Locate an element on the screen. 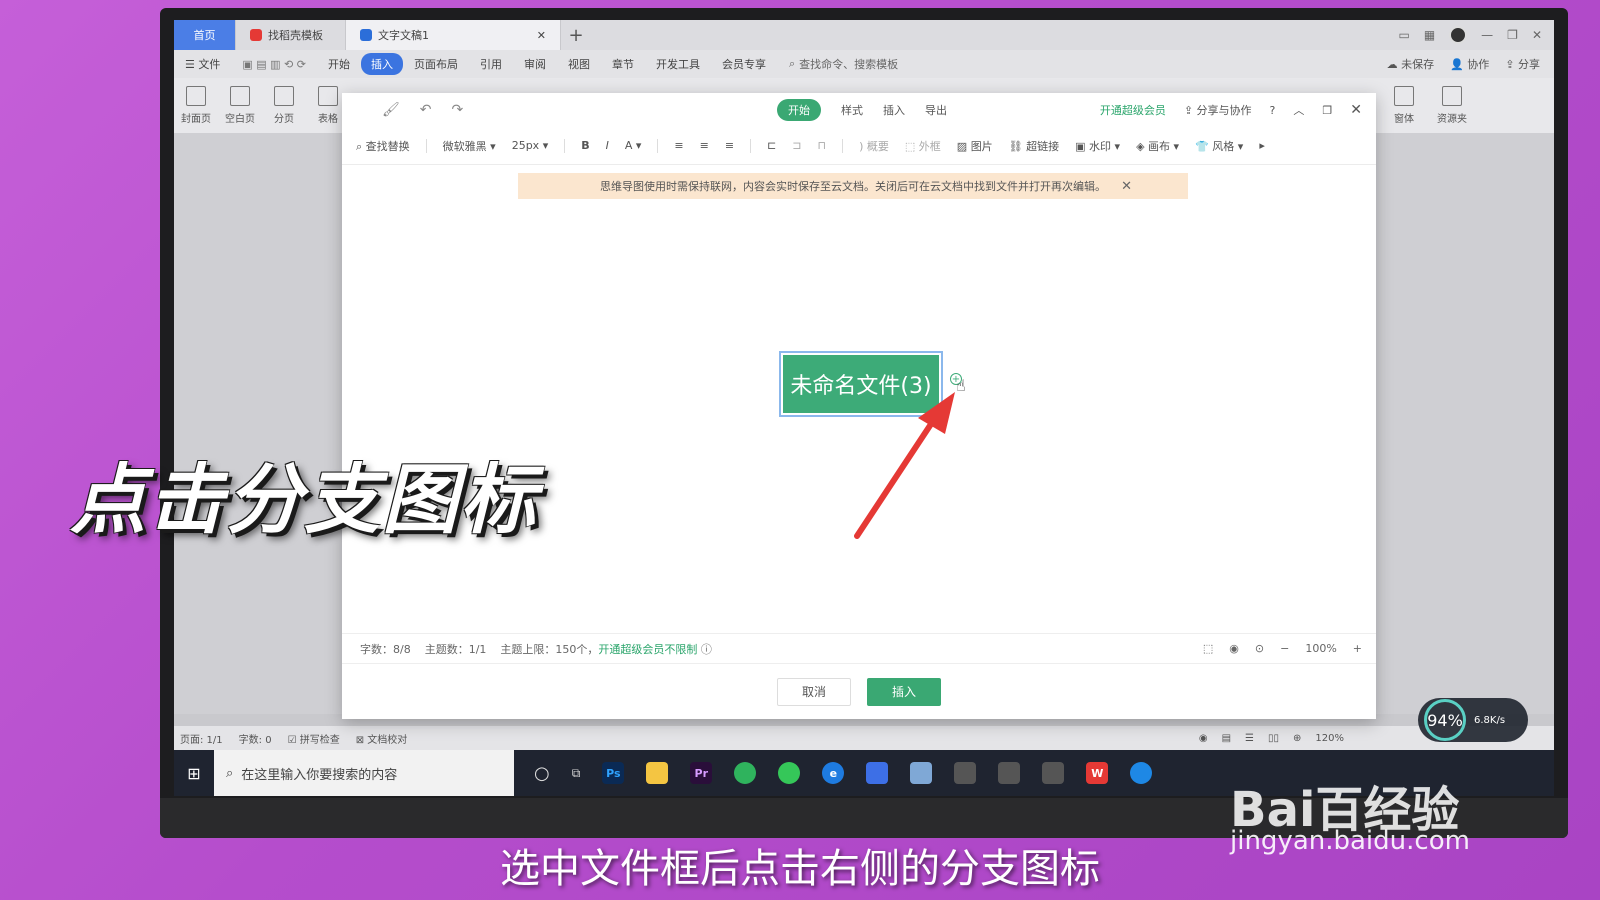  cover-page-button: 封面页 is located at coordinates (196, 105).